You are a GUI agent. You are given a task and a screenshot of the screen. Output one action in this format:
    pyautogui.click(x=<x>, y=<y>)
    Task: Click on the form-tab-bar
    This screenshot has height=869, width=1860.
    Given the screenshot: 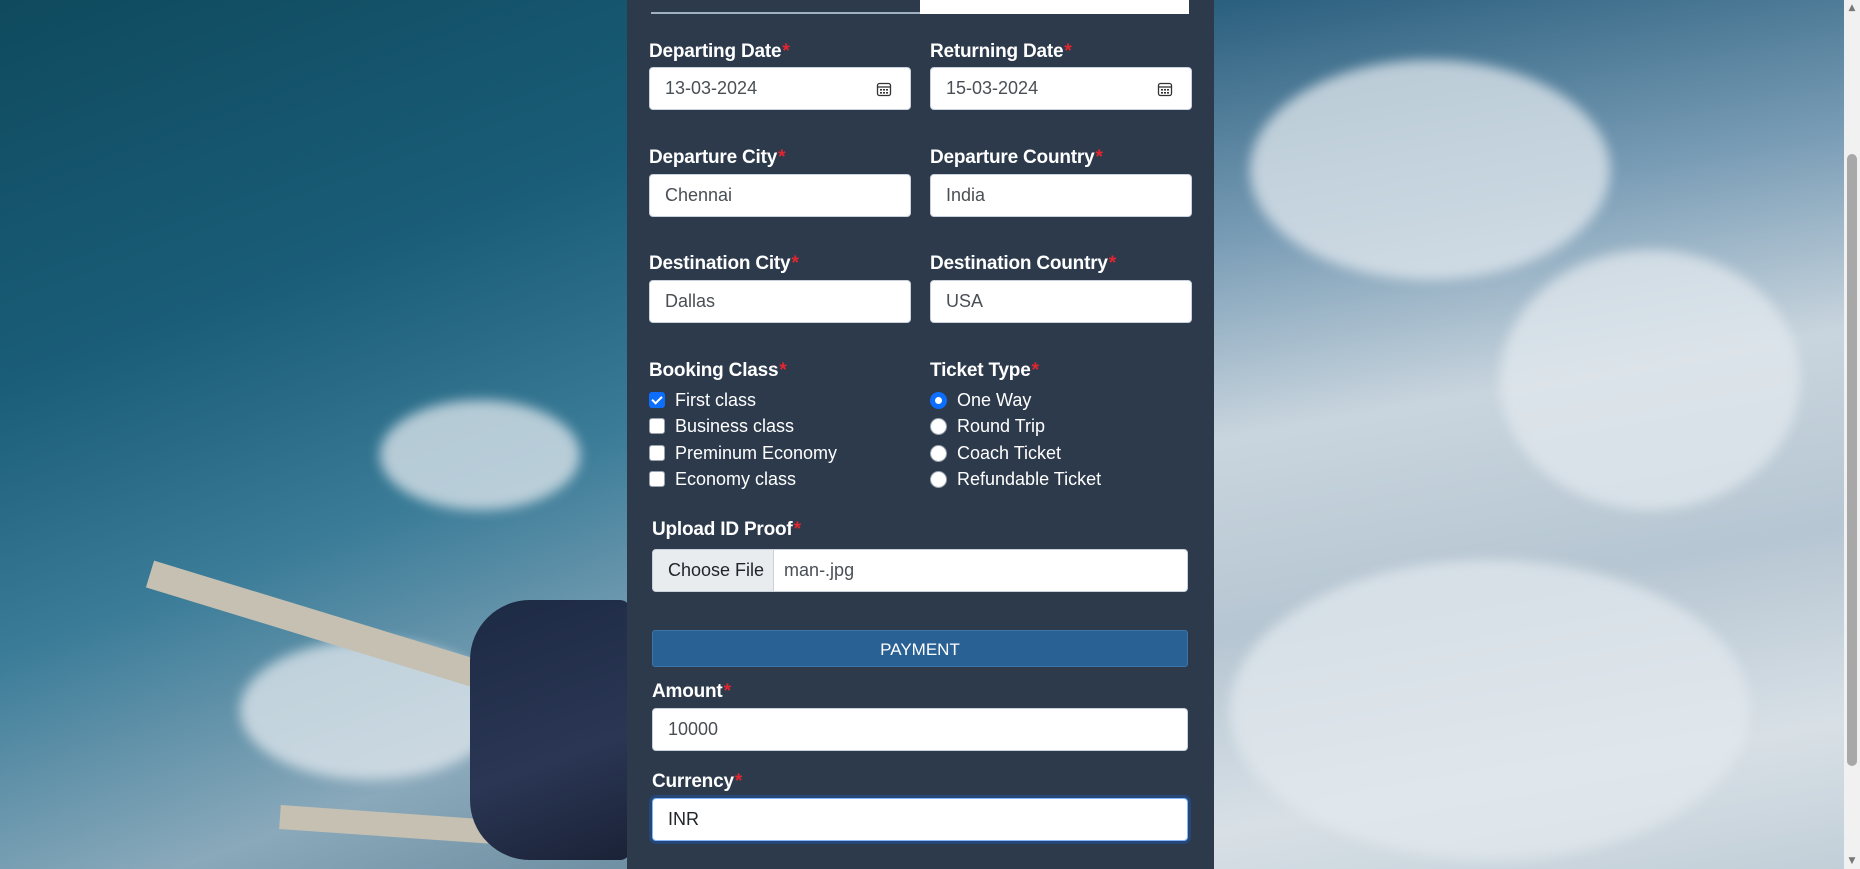 What is the action you would take?
    pyautogui.click(x=920, y=7)
    